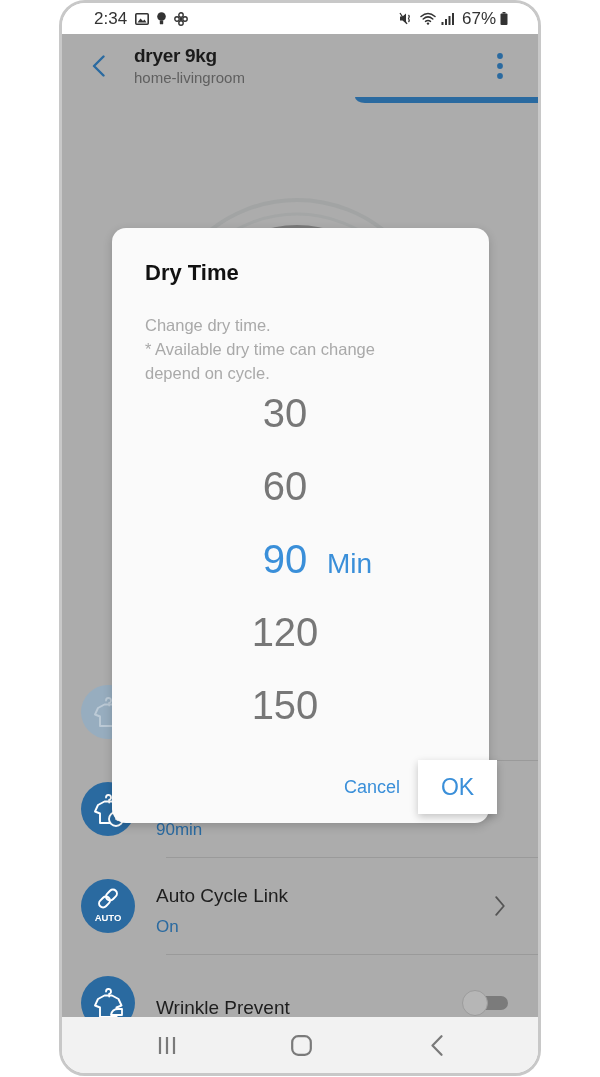  I want to click on picker-option: 120, so click(285, 632).